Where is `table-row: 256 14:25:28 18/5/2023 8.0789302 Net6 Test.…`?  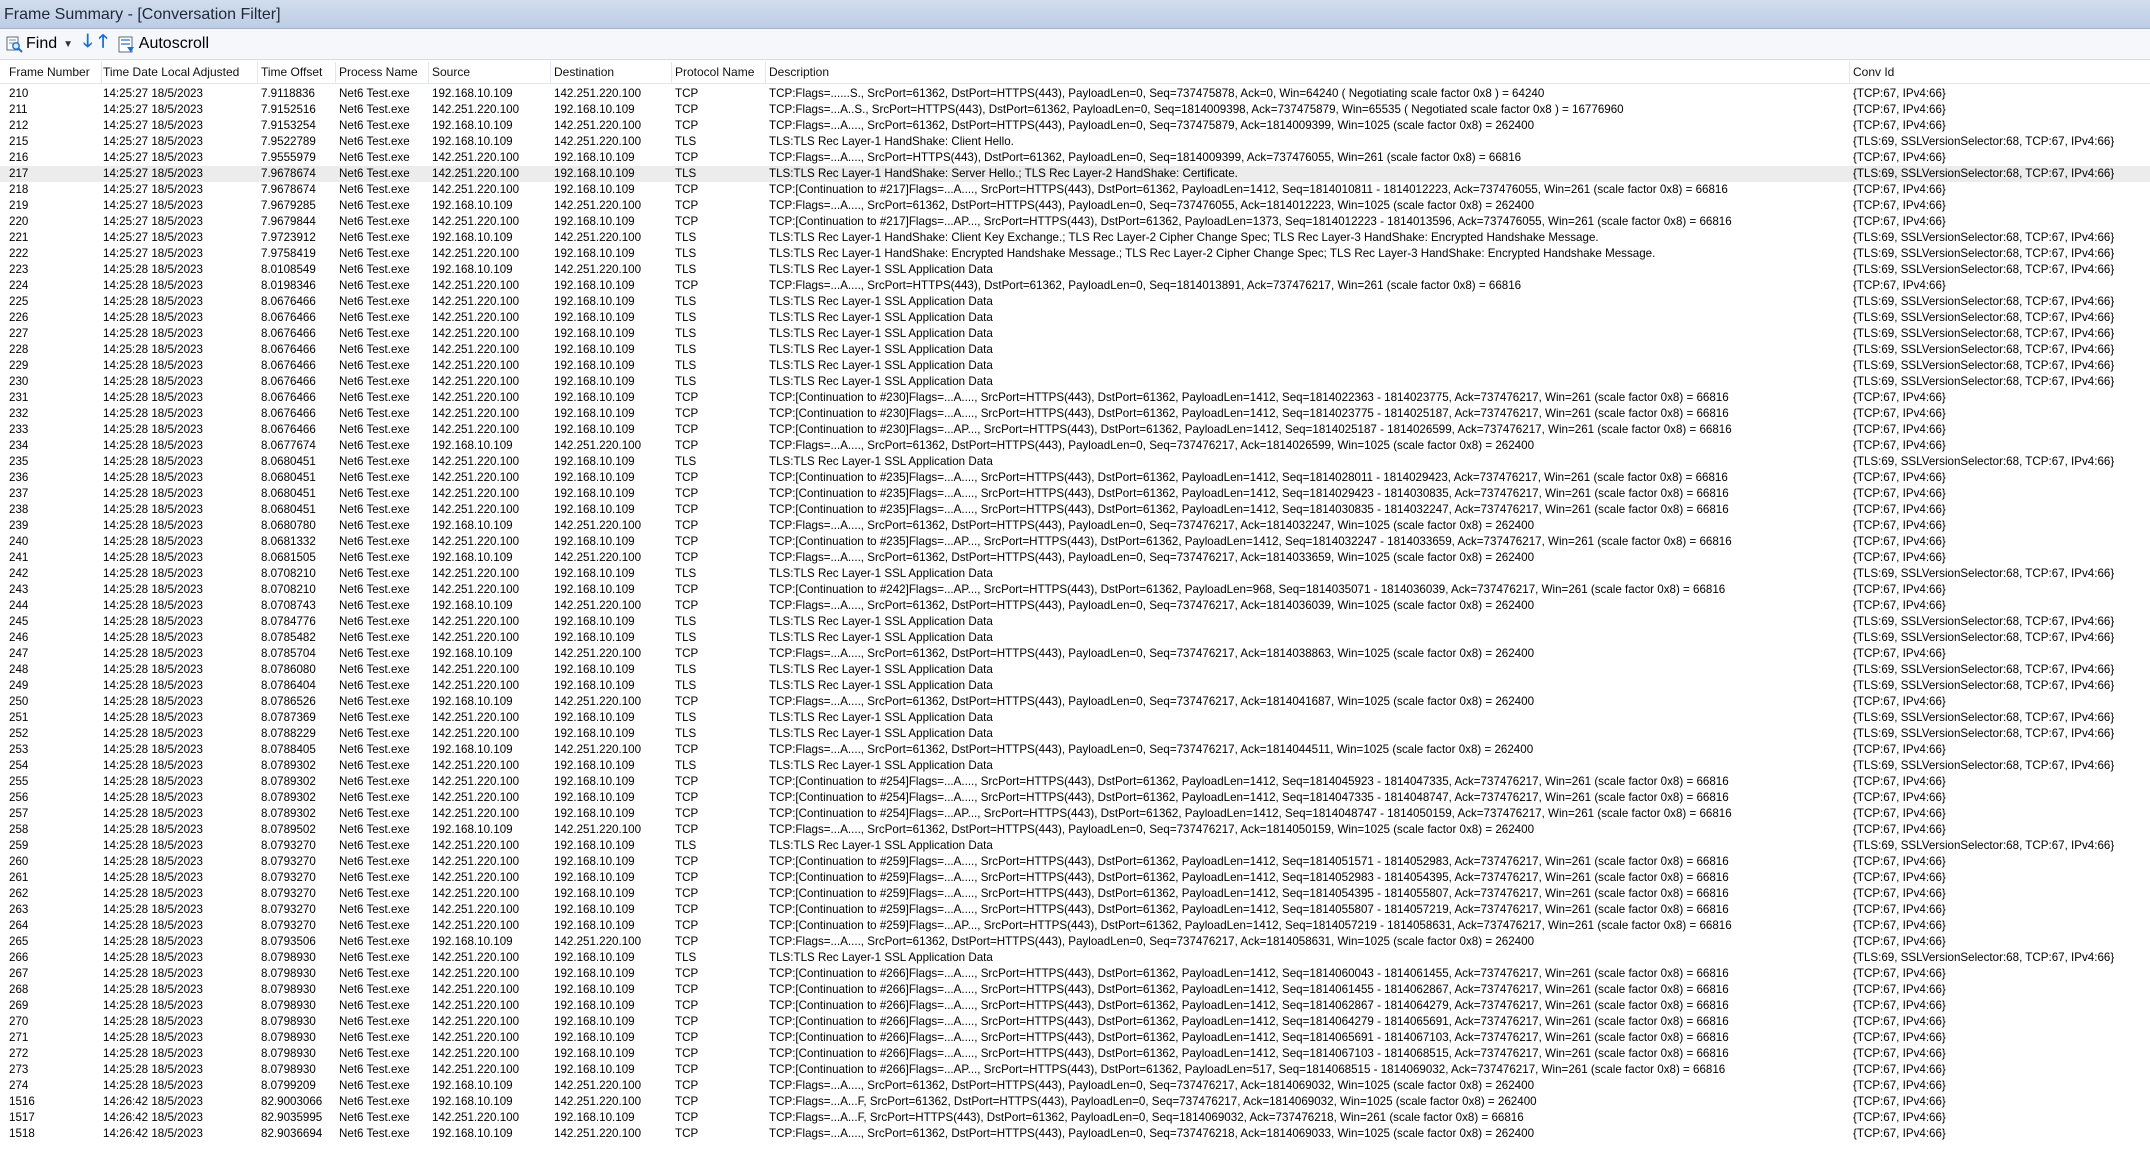 table-row: 256 14:25:28 18/5/2023 8.0789302 Net6 Test.… is located at coordinates (1075, 798).